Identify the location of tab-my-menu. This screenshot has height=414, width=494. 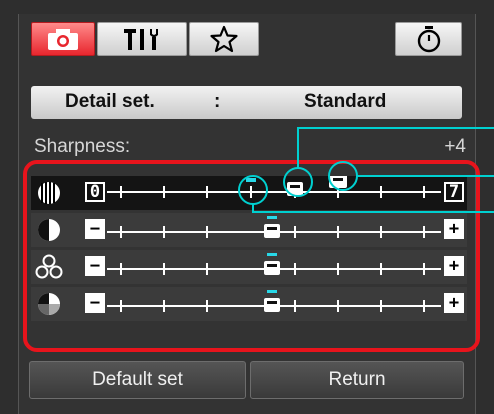
(224, 39).